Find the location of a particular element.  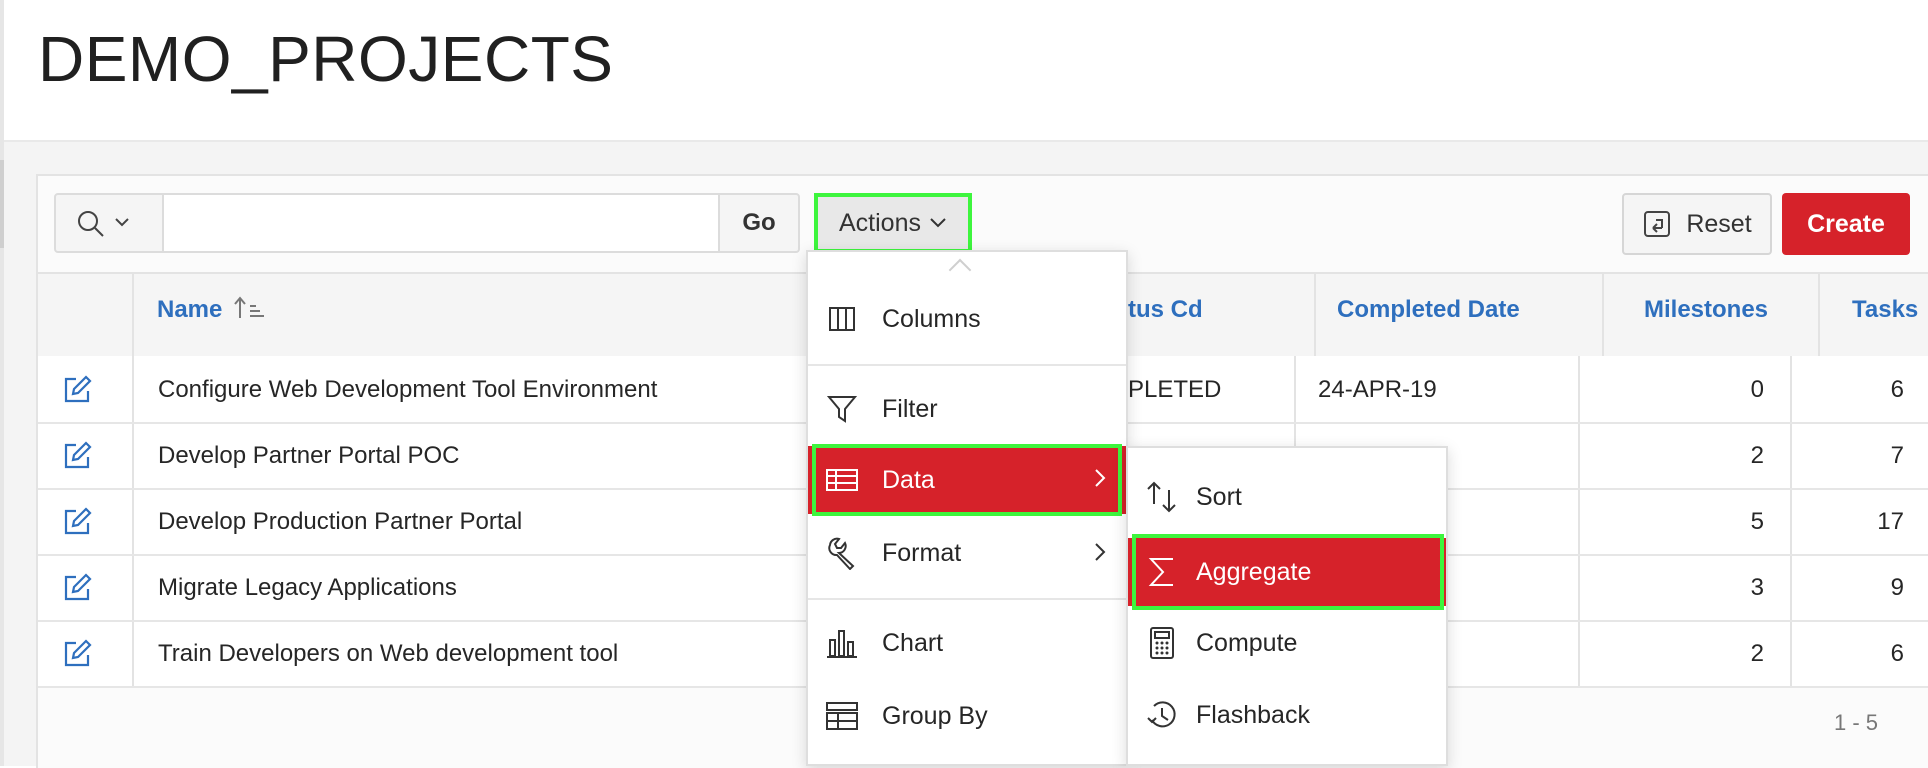

menu-item-label: Format is located at coordinates (922, 552).